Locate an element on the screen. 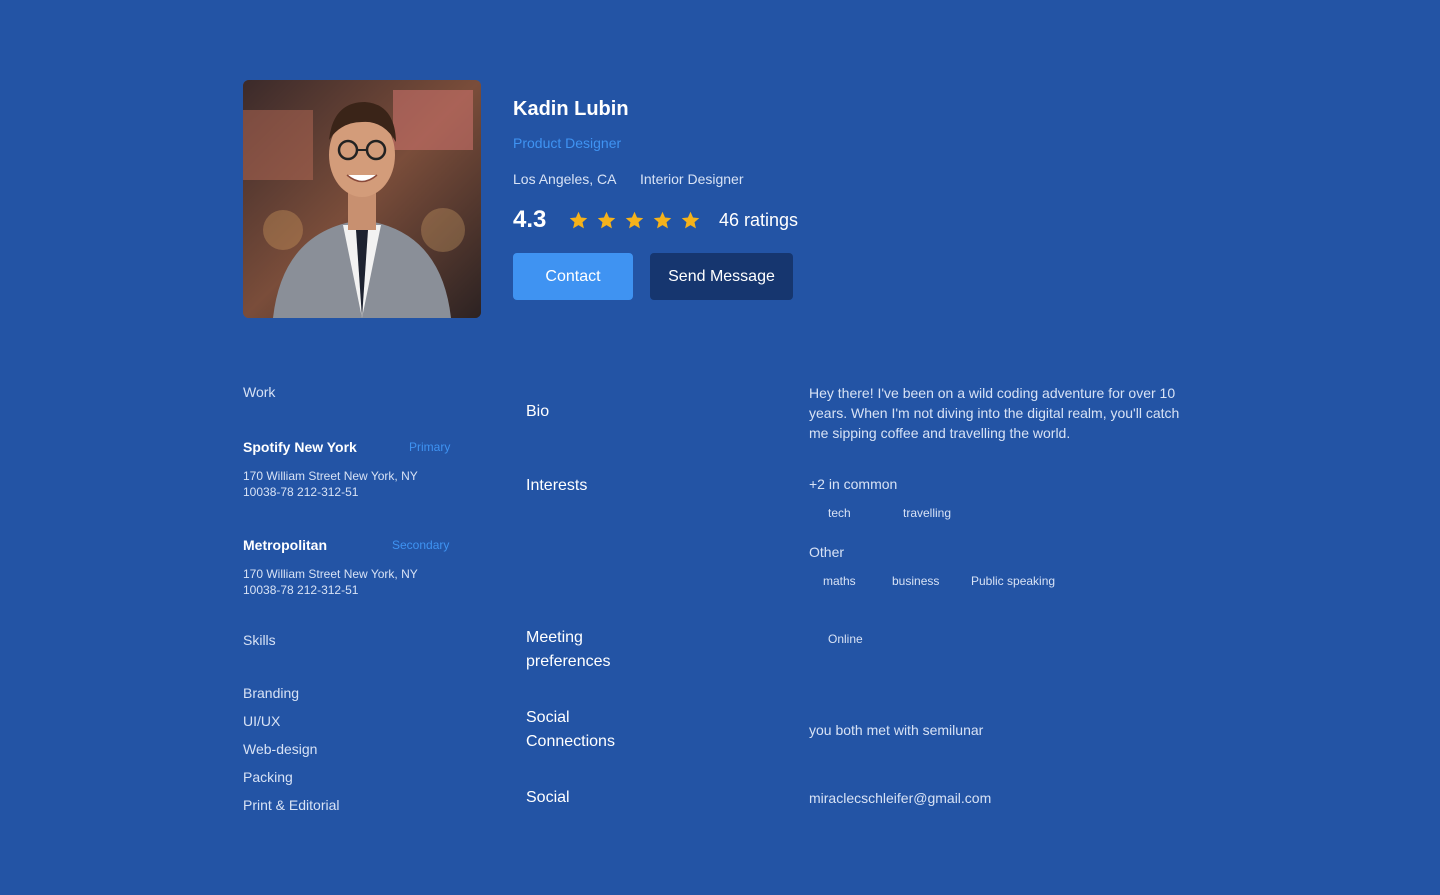 This screenshot has width=1440, height=895. rating-score: 4.3 is located at coordinates (530, 219).